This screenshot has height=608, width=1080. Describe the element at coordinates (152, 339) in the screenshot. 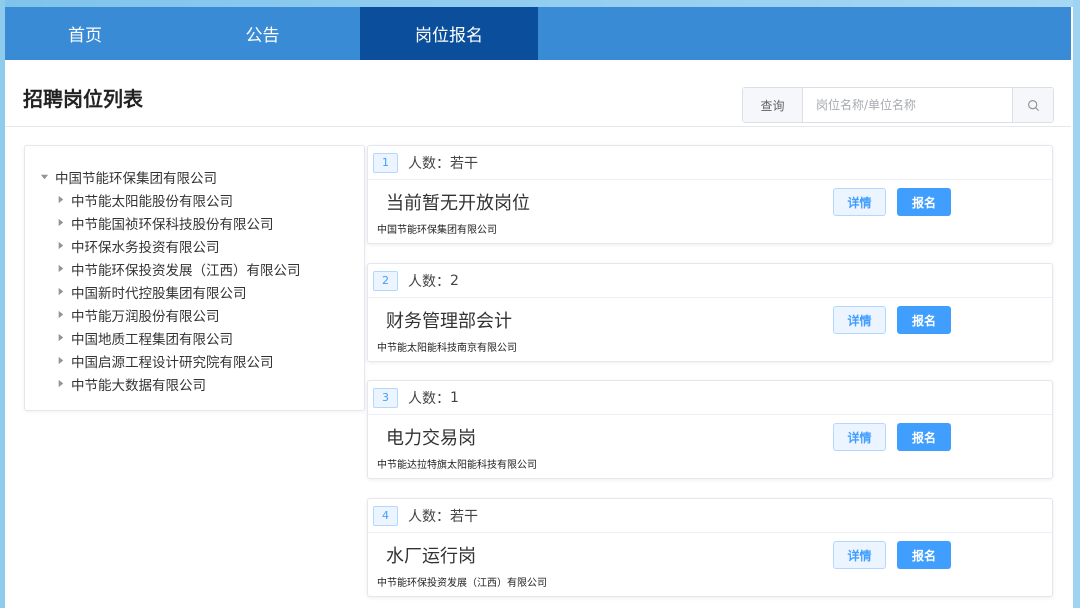

I see `tree-node-label: 中国地质工程集团有限公司` at that location.